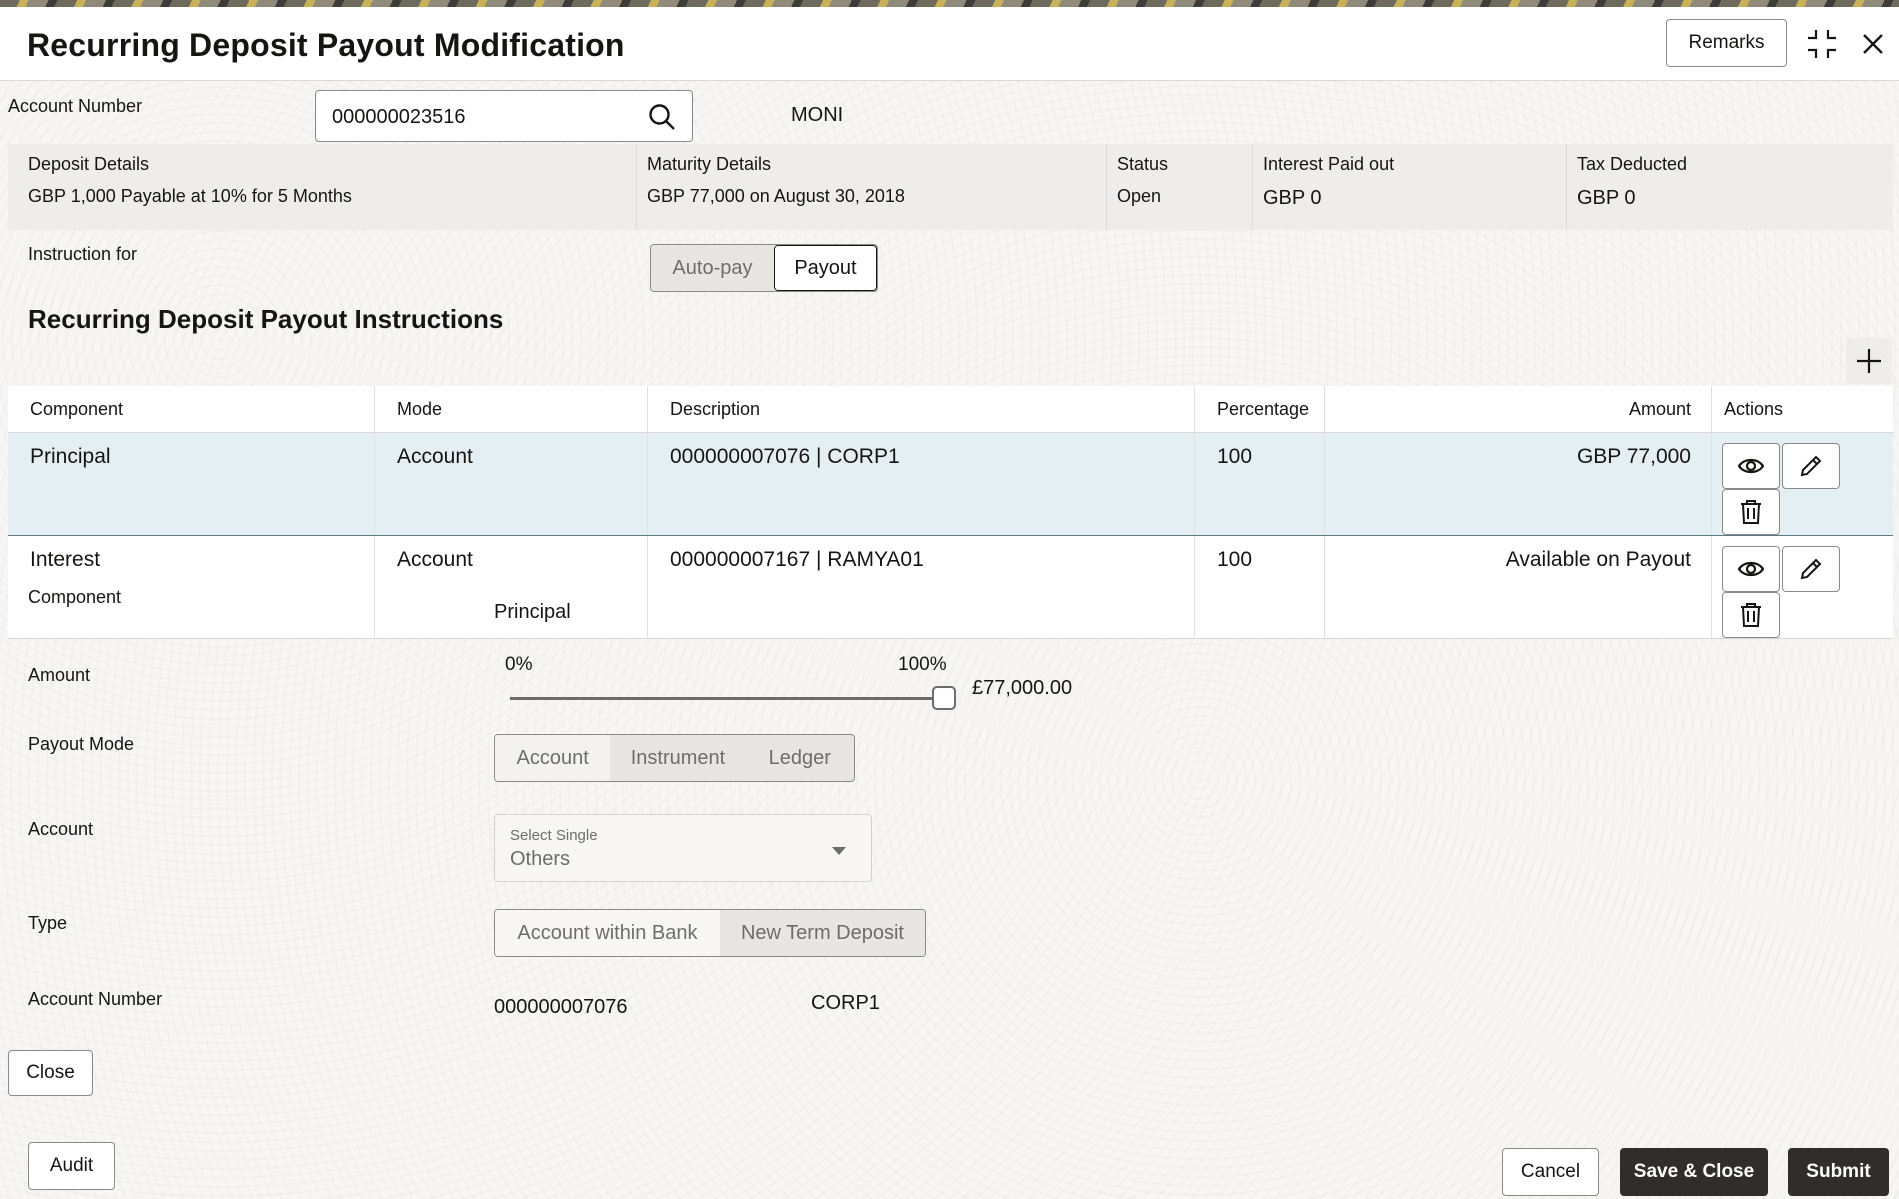 This screenshot has height=1199, width=1899. I want to click on column-header-component: Component, so click(191, 409).